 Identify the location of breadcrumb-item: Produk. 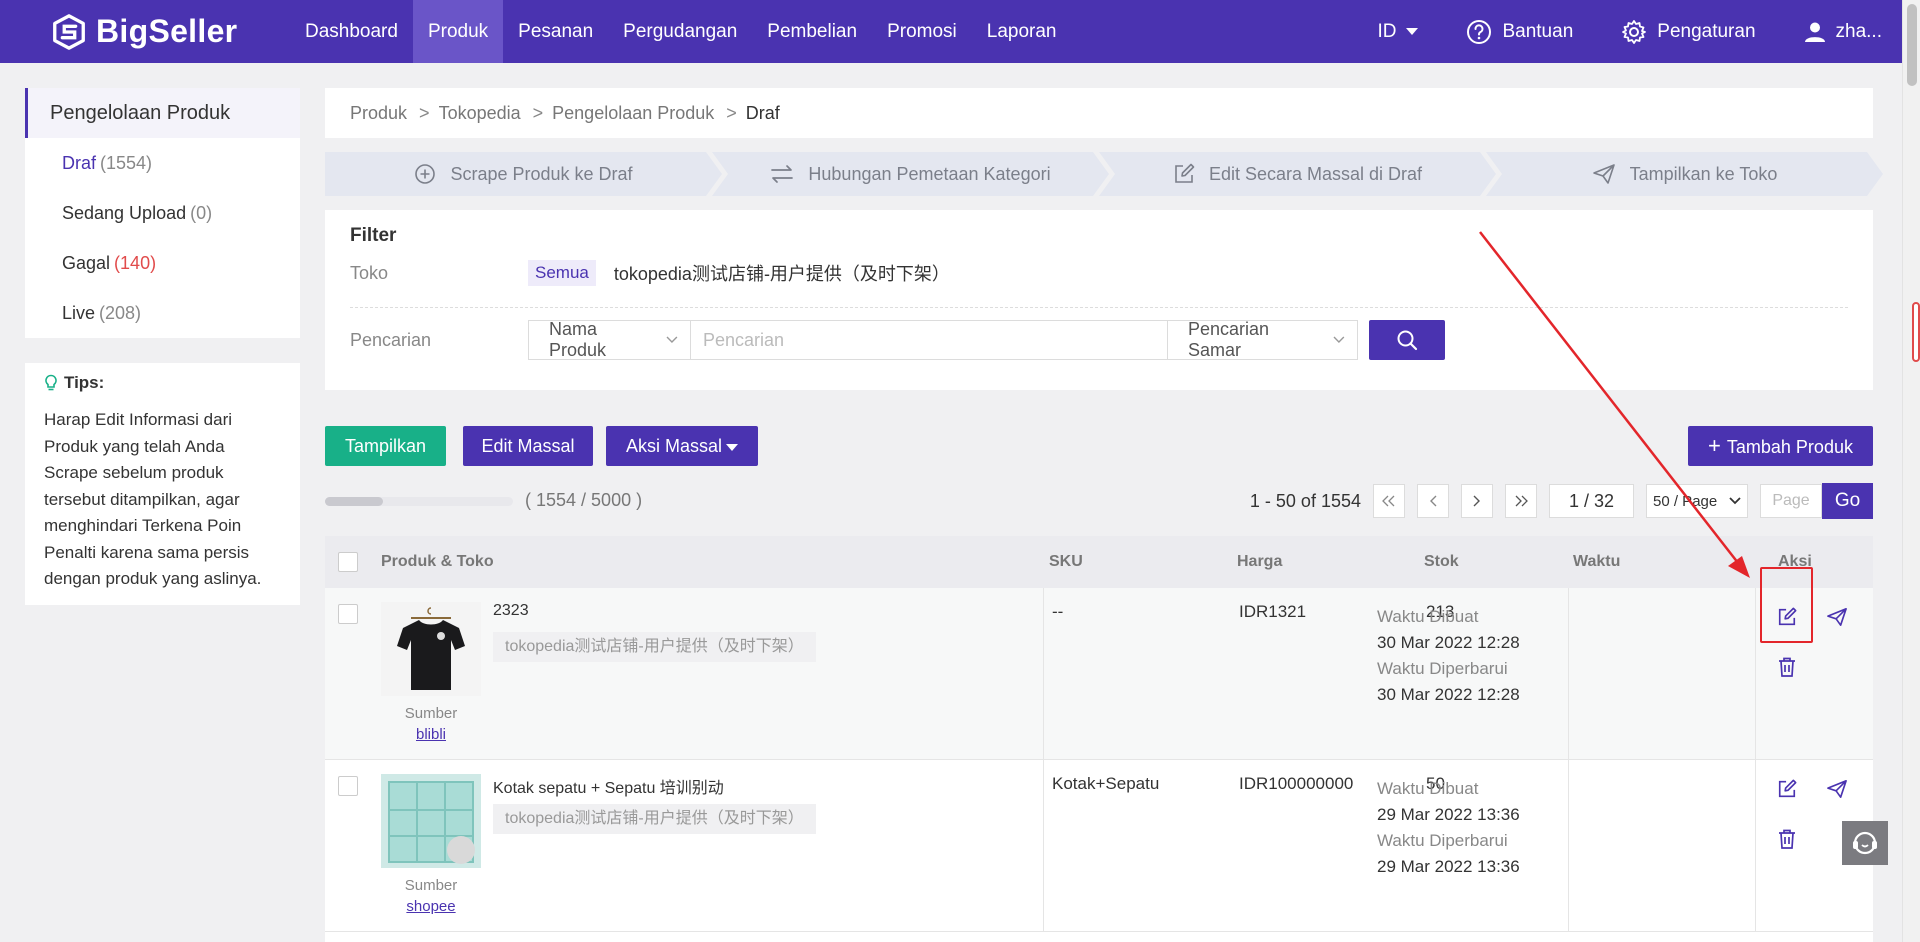
(378, 113).